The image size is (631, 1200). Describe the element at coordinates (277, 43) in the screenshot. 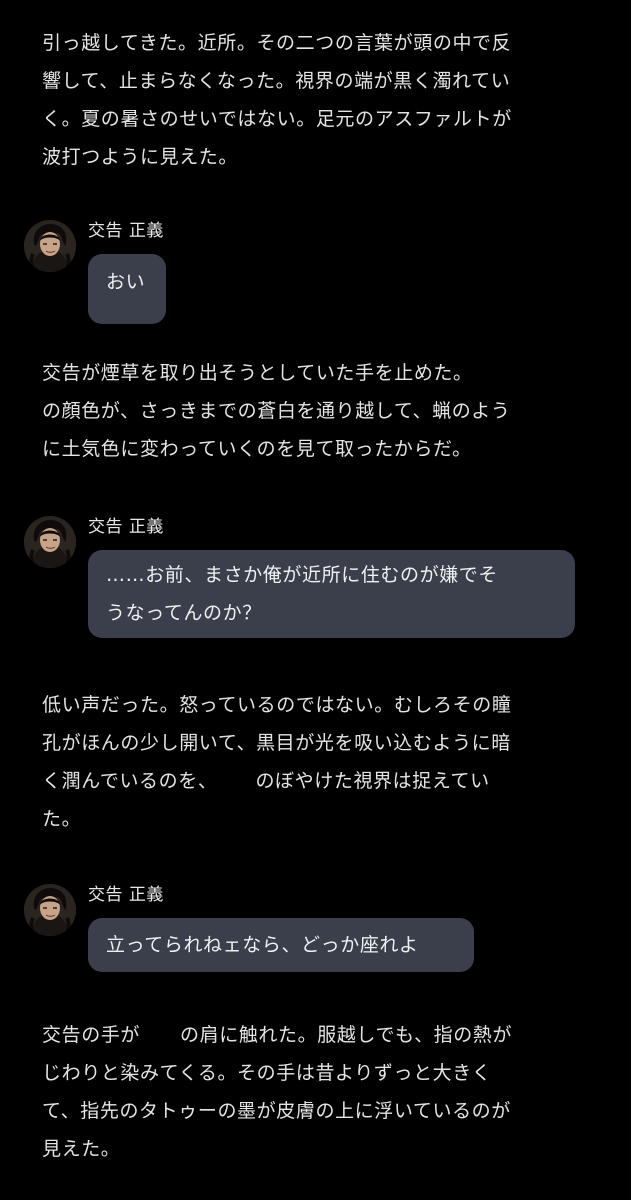

I see `narration-line: 引っ越してきた。近所。その二つの言葉が頭の中で反` at that location.